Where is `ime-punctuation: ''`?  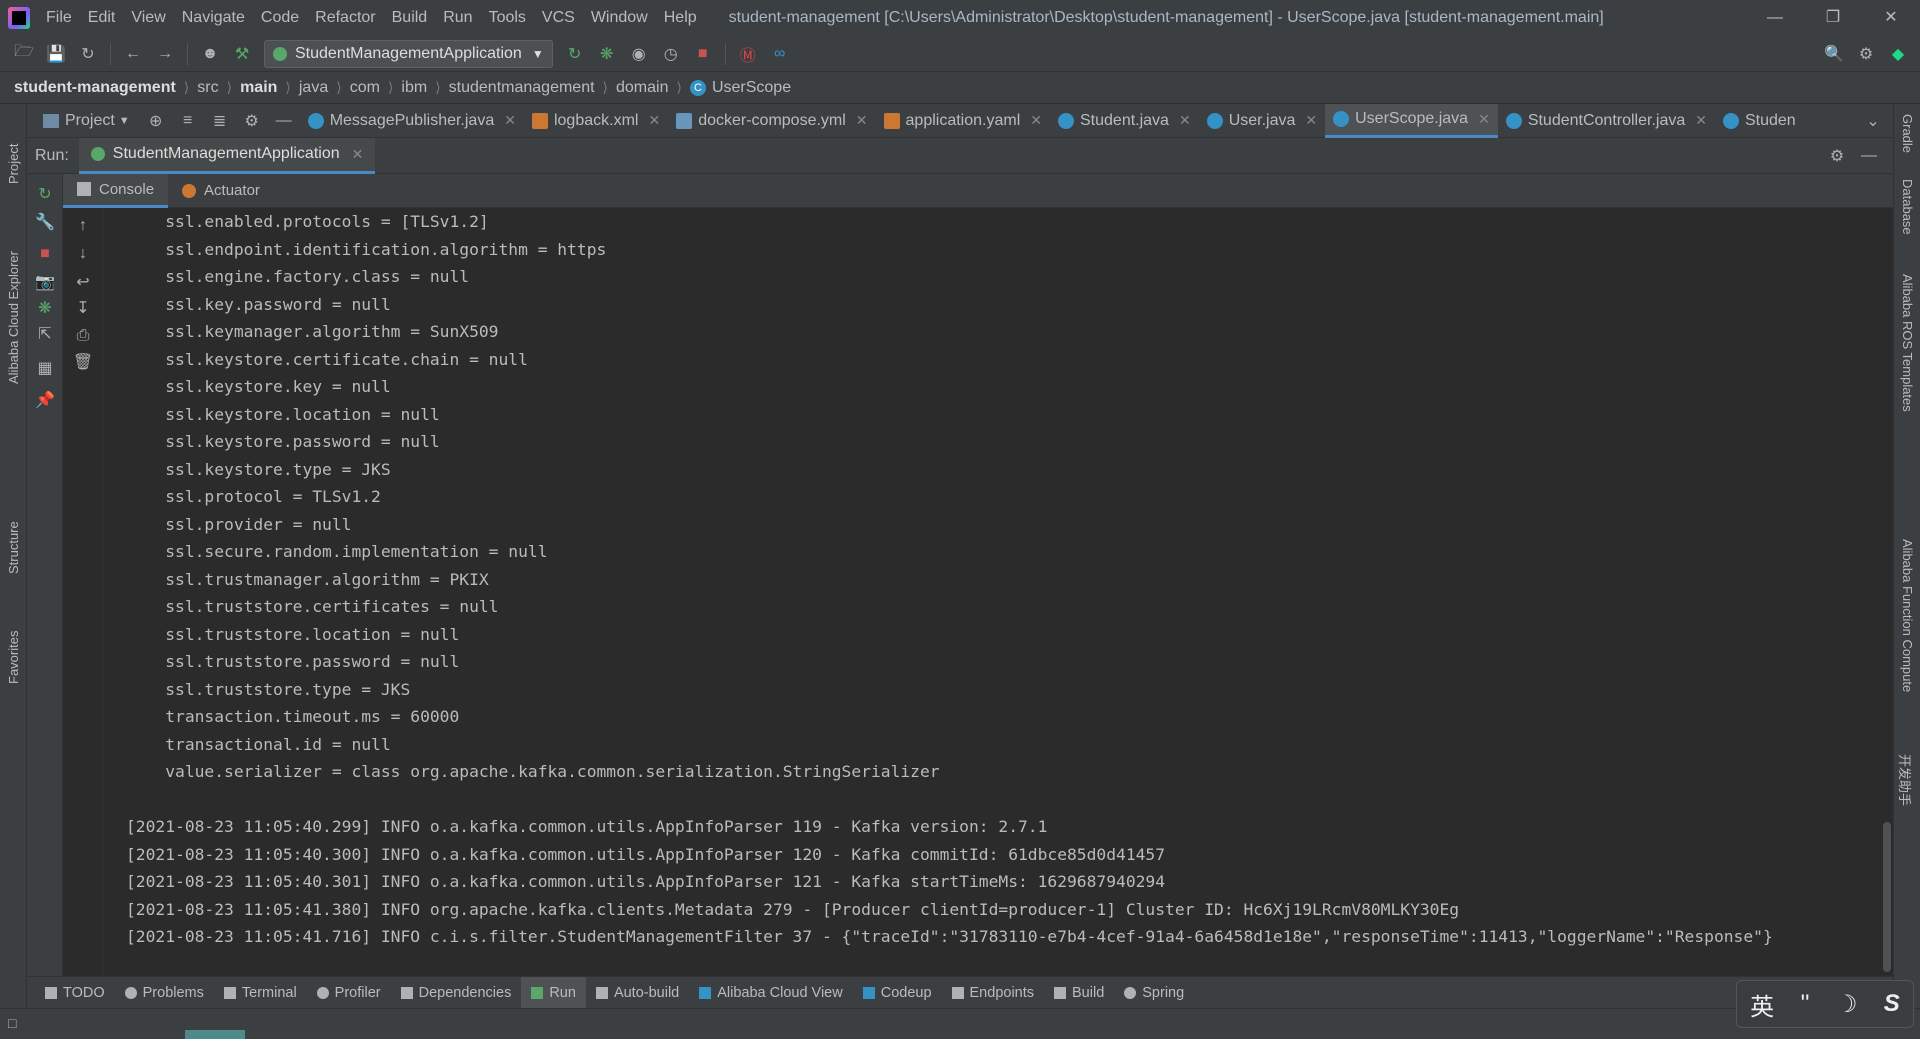
ime-punctuation: '' is located at coordinates (1804, 1004).